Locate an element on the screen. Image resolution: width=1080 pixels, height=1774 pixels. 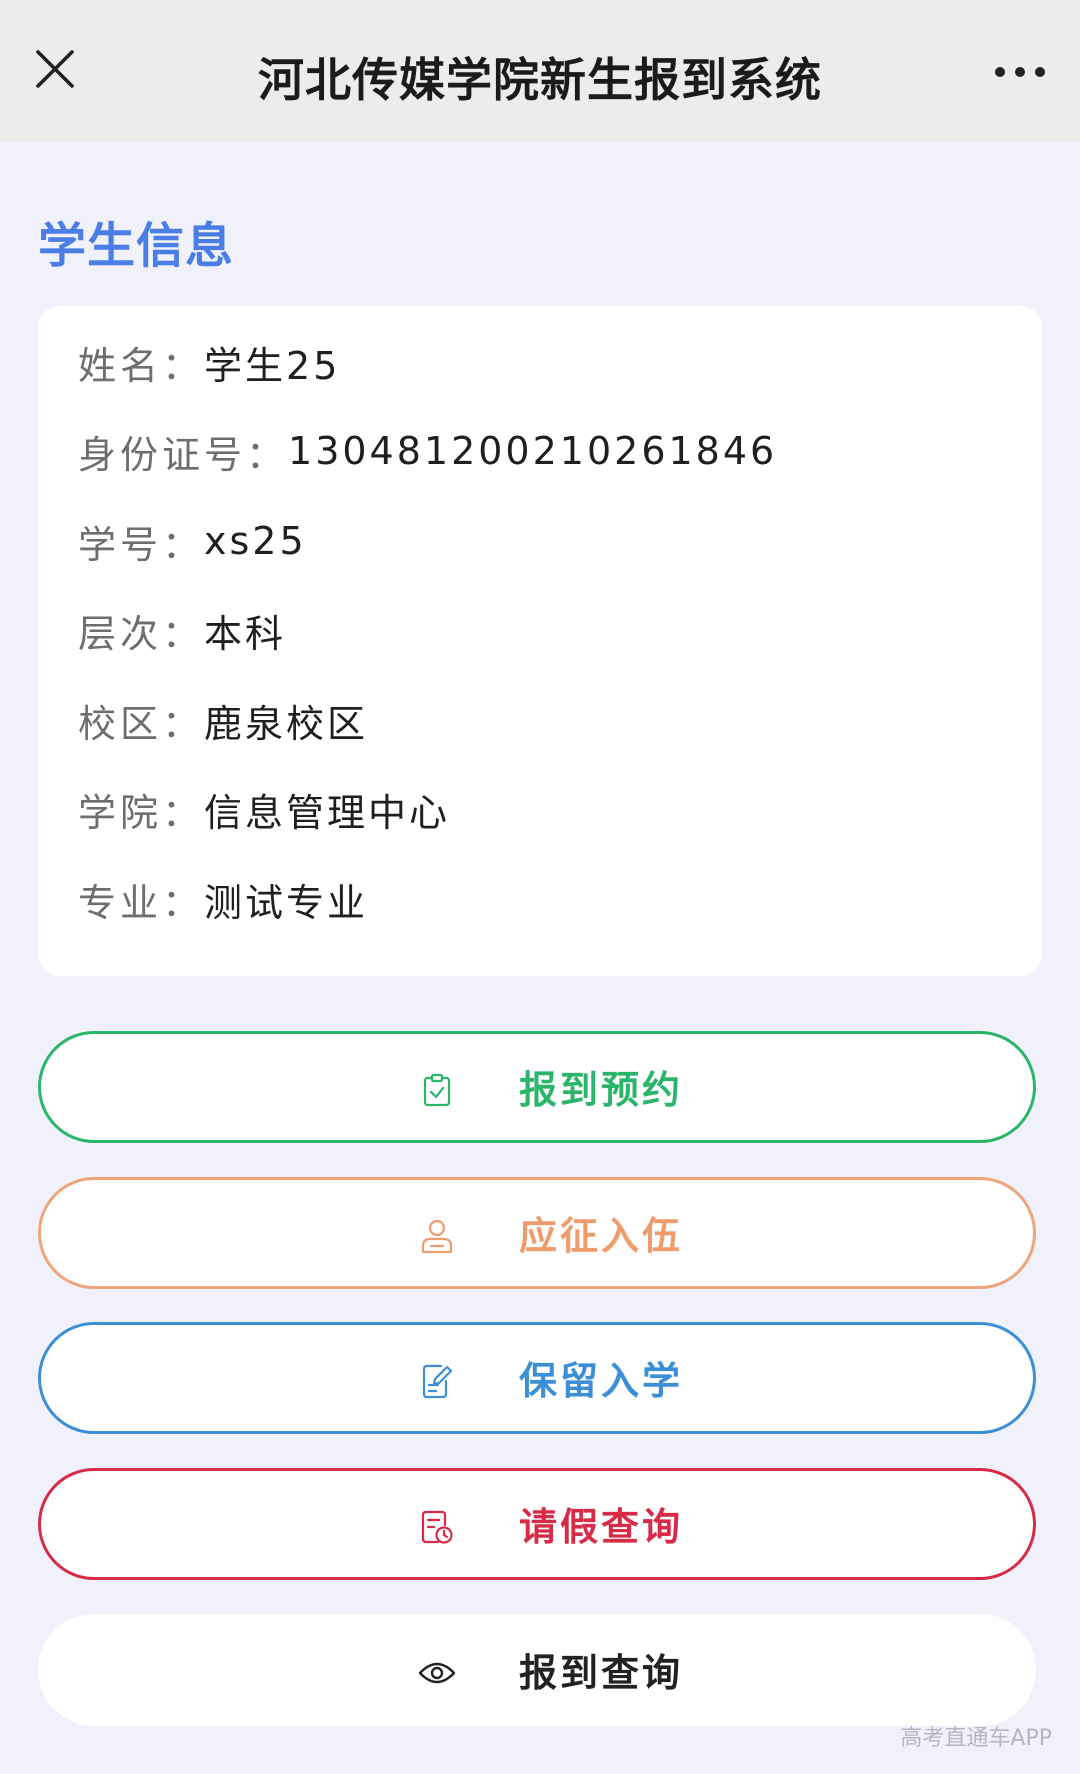
button-label: 保留入学 is located at coordinates (601, 1381).